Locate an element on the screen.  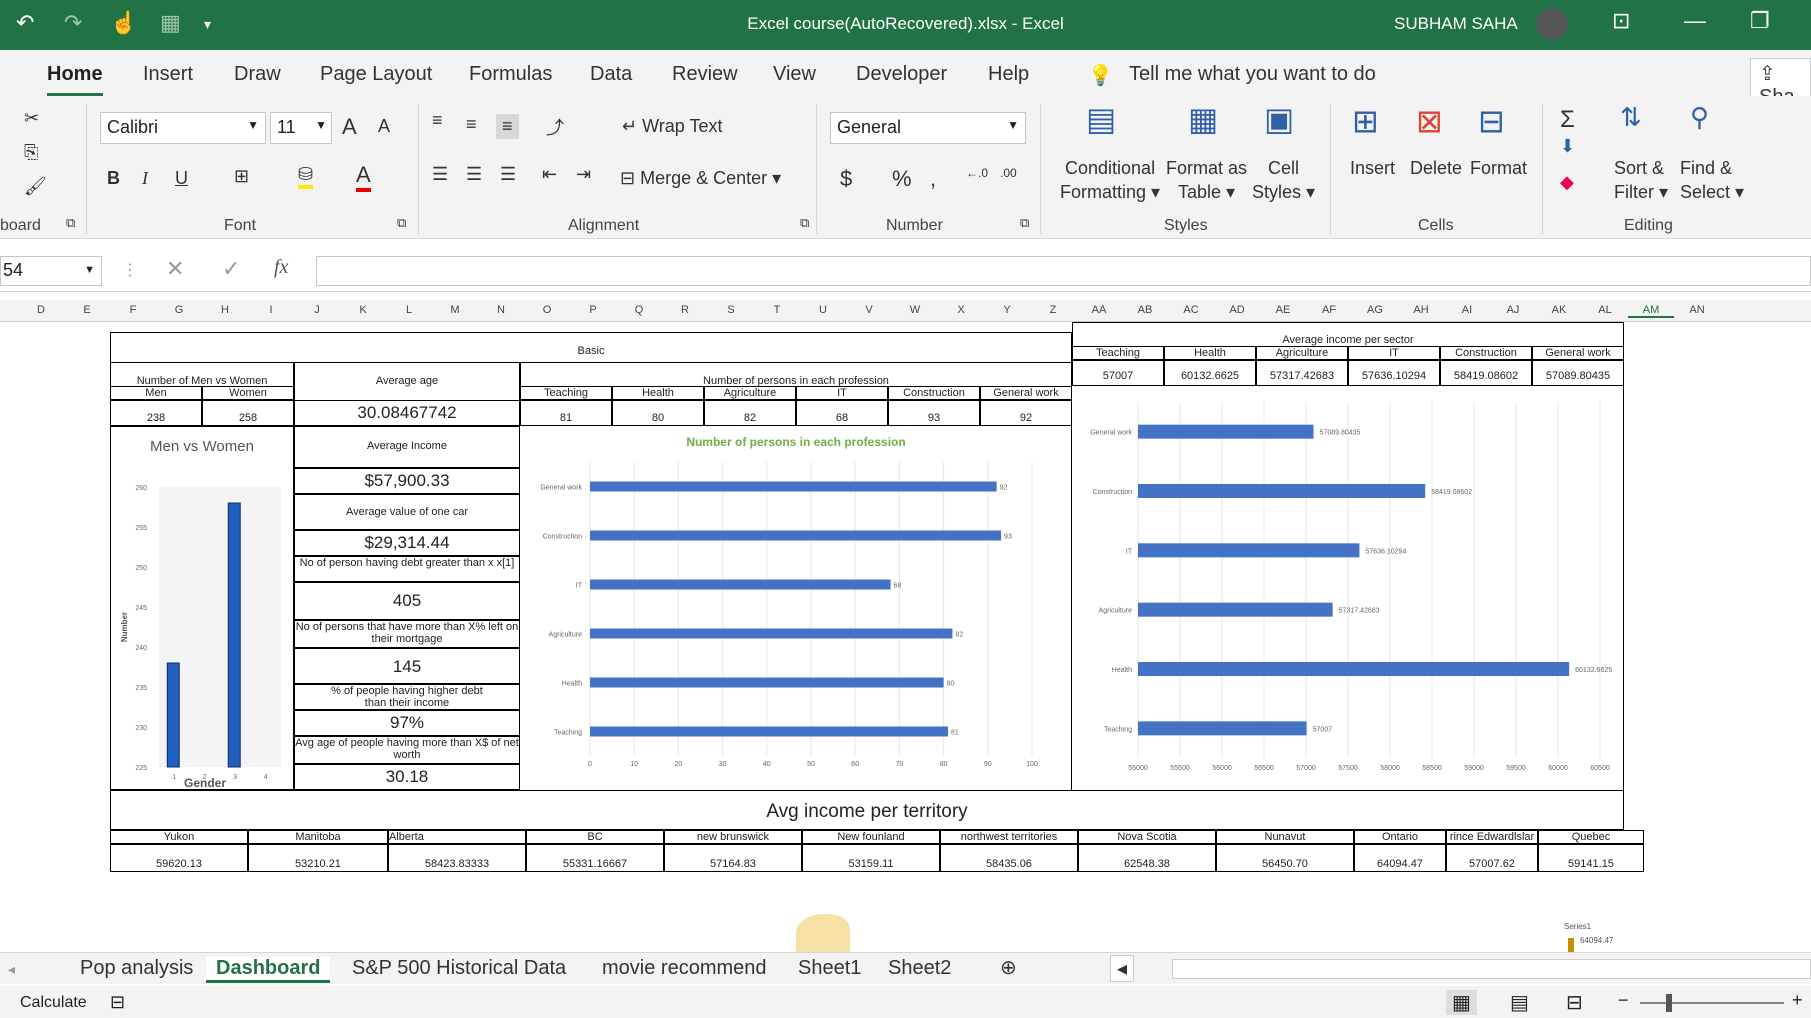
sheet-tab-dashboard: Dashboard is located at coordinates (268, 970).